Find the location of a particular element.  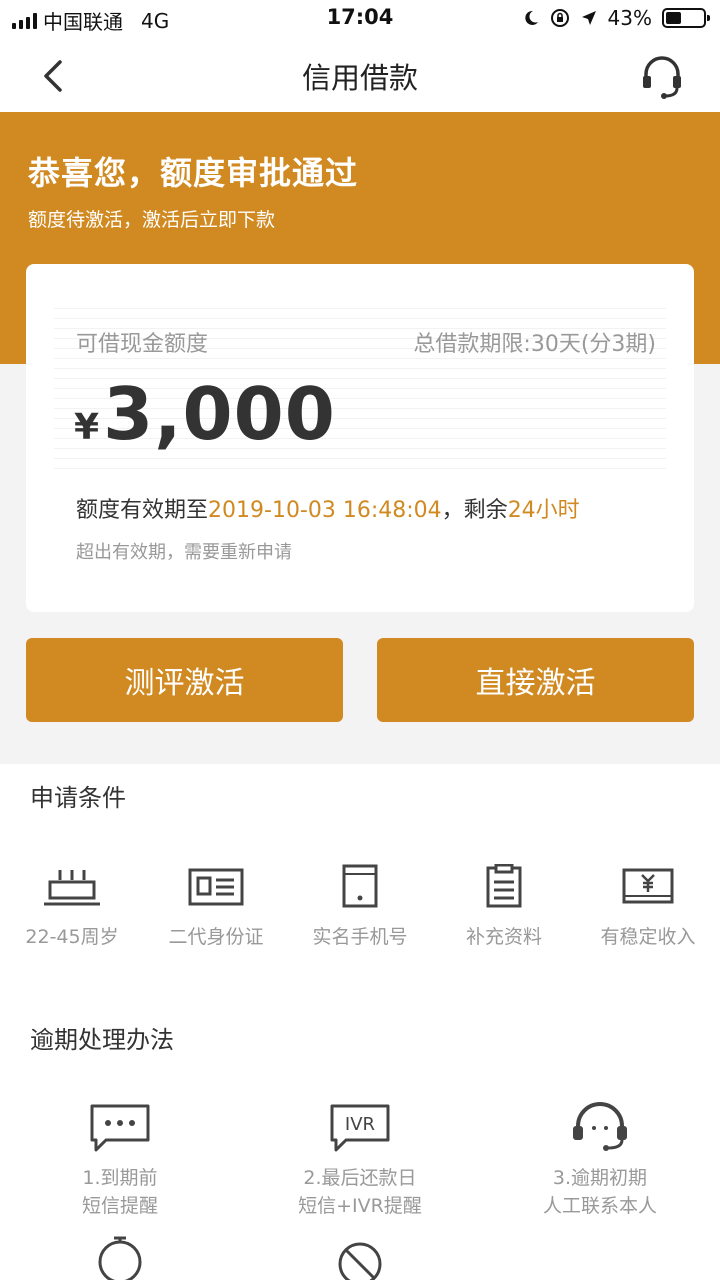

direct-activate-button: 直接激活 is located at coordinates (535, 680).